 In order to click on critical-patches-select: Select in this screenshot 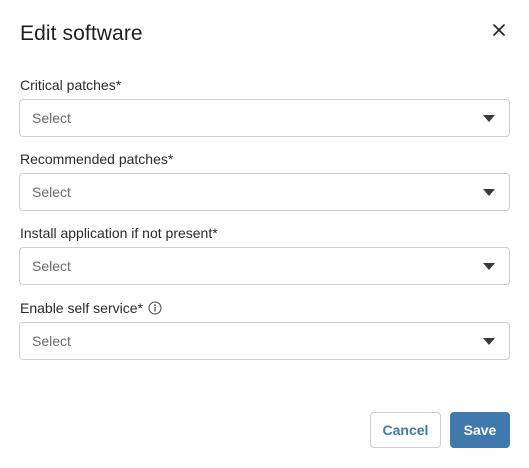, I will do `click(264, 118)`.